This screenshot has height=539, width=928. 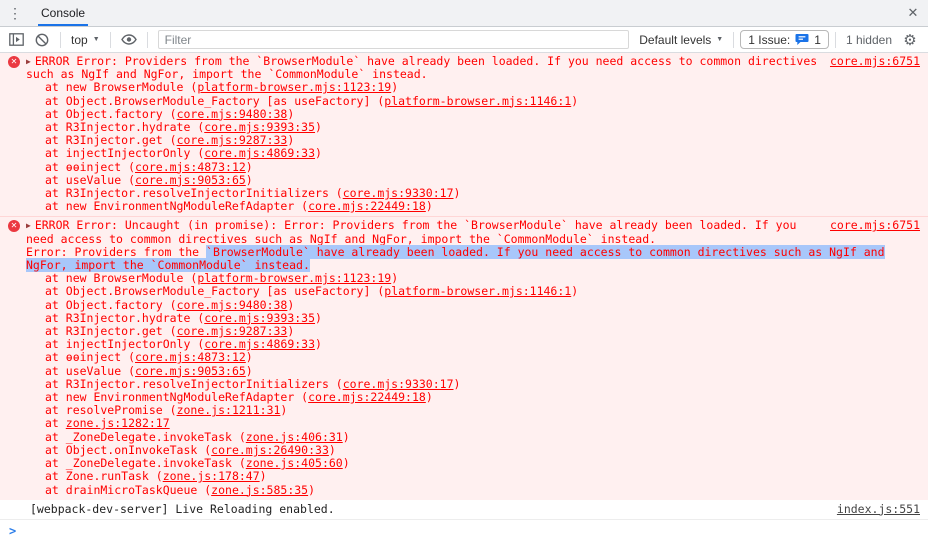 I want to click on stack-frame-link: zone.js:1211:31, so click(x=229, y=410).